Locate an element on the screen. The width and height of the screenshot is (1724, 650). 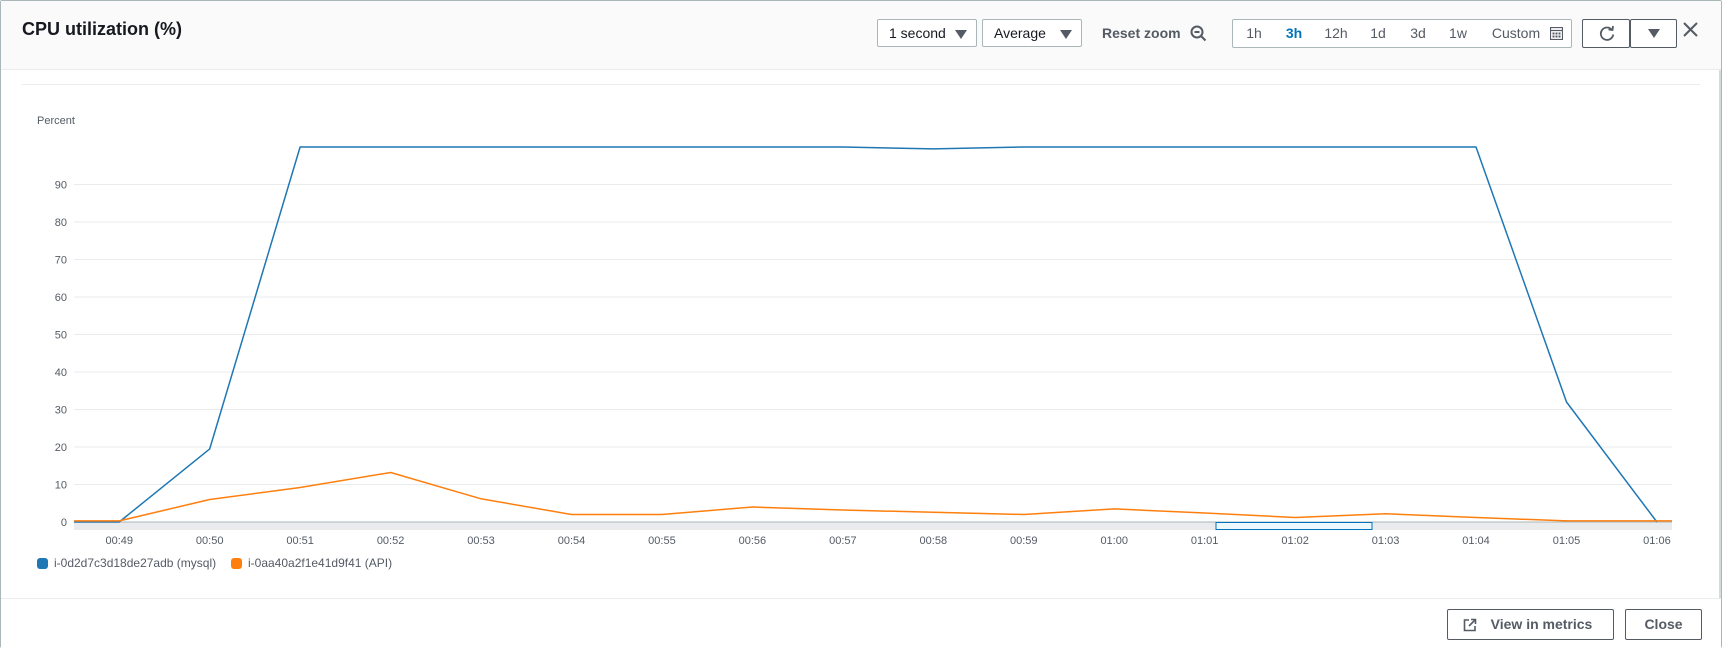
x-tick-label: 01:02 is located at coordinates (1295, 541).